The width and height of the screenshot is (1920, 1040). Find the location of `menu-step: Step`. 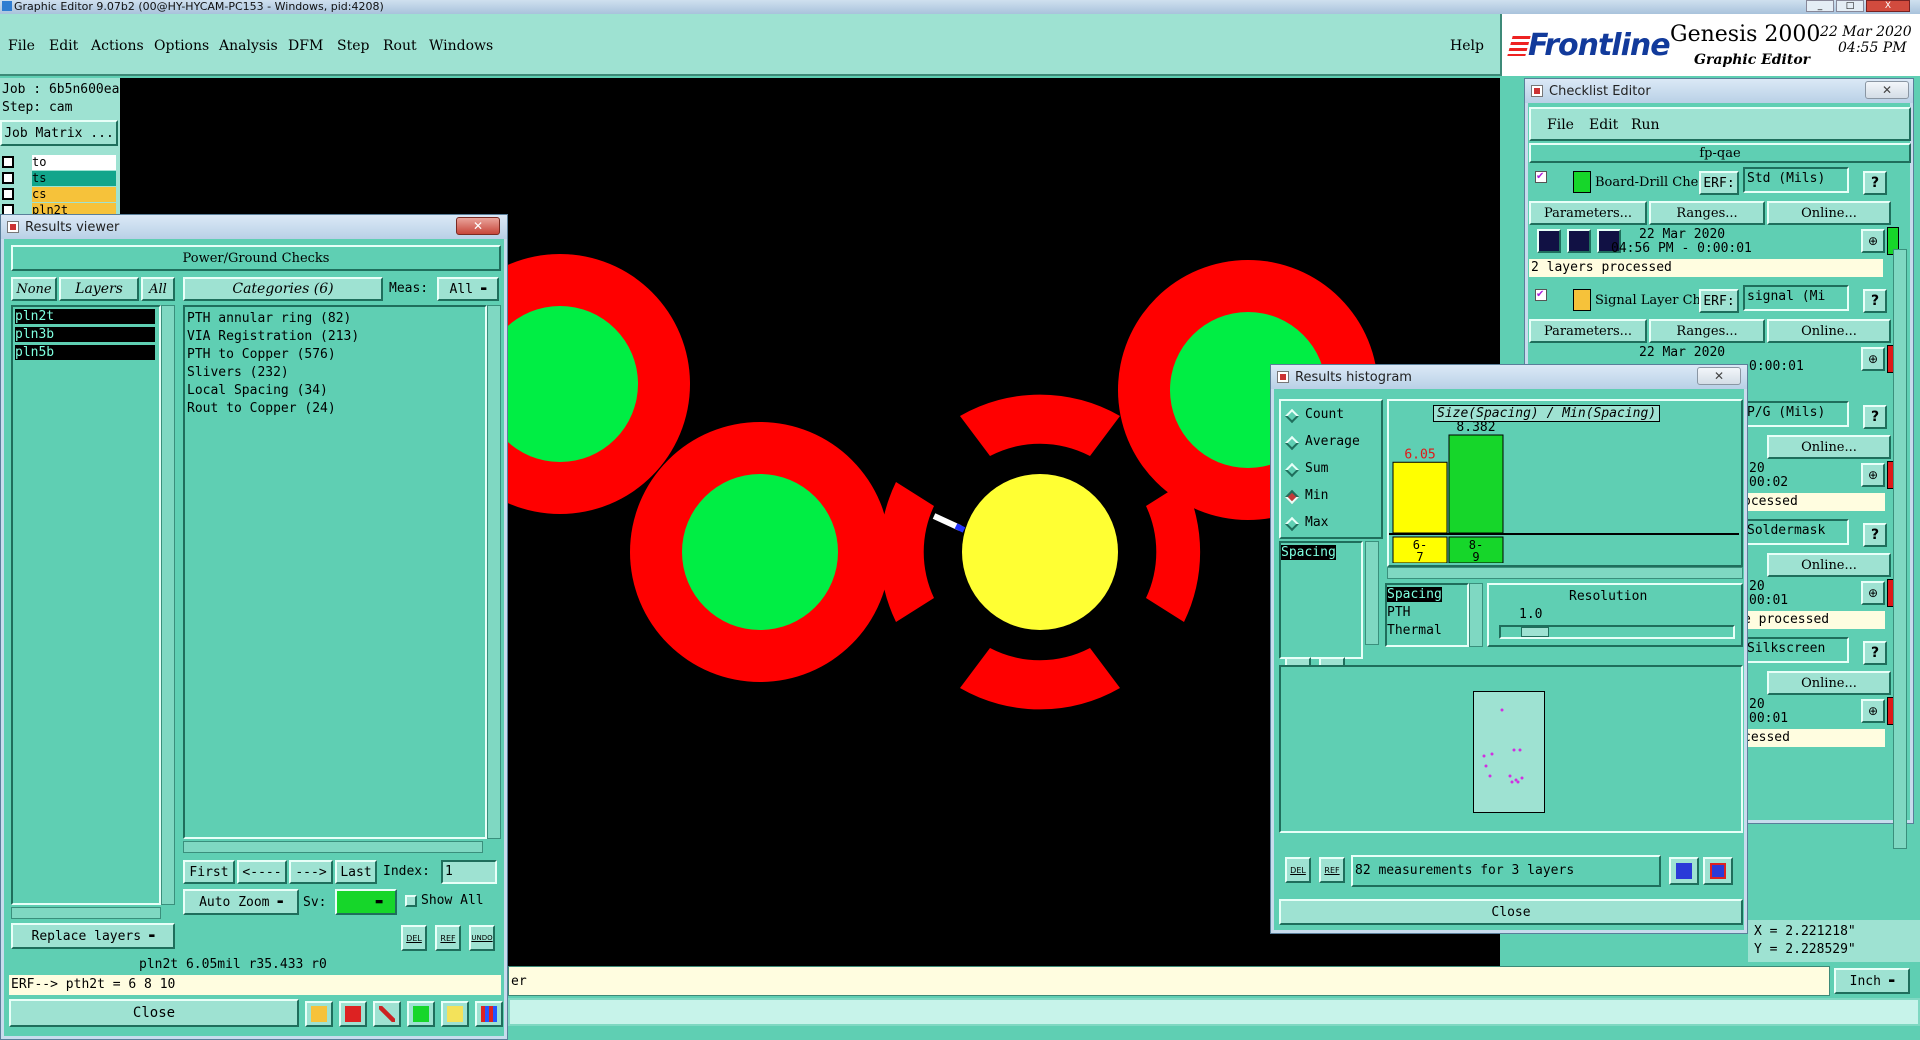

menu-step: Step is located at coordinates (353, 46).